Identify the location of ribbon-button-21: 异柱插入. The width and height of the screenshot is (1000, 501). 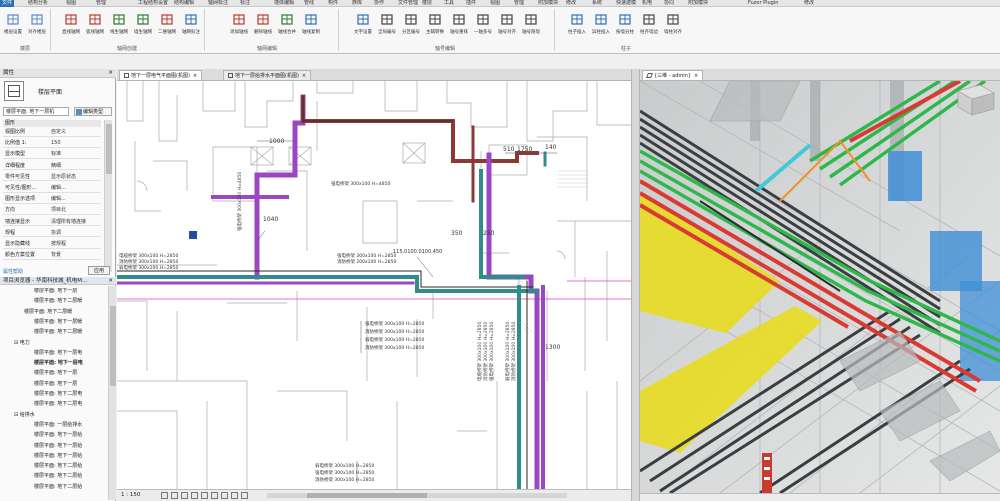
(601, 26).